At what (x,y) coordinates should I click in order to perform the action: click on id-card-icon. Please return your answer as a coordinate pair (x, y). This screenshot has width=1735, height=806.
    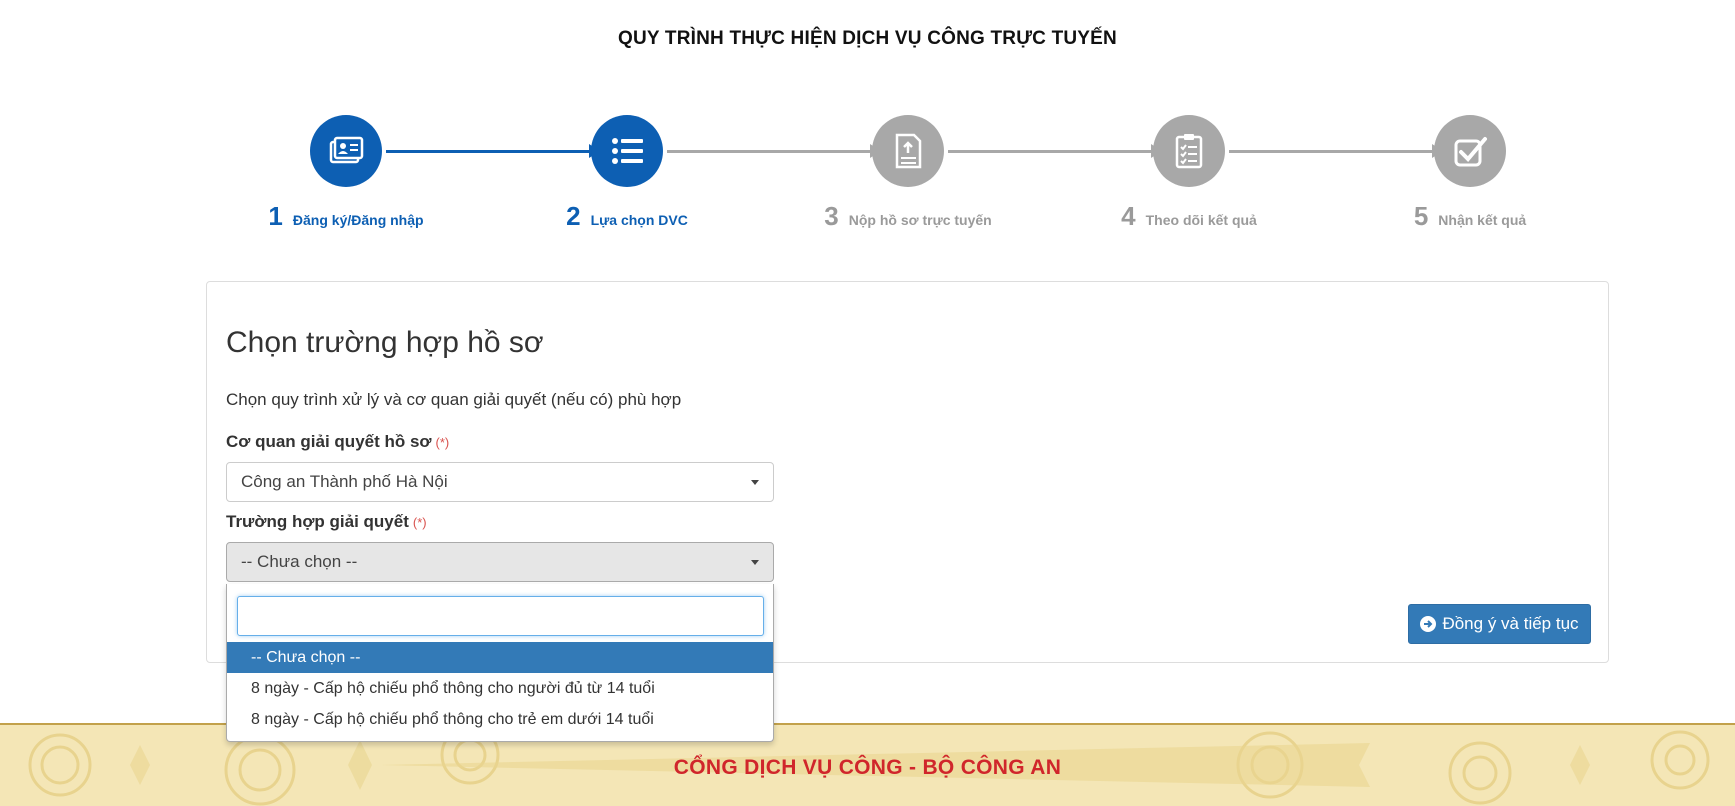
    Looking at the image, I should click on (346, 150).